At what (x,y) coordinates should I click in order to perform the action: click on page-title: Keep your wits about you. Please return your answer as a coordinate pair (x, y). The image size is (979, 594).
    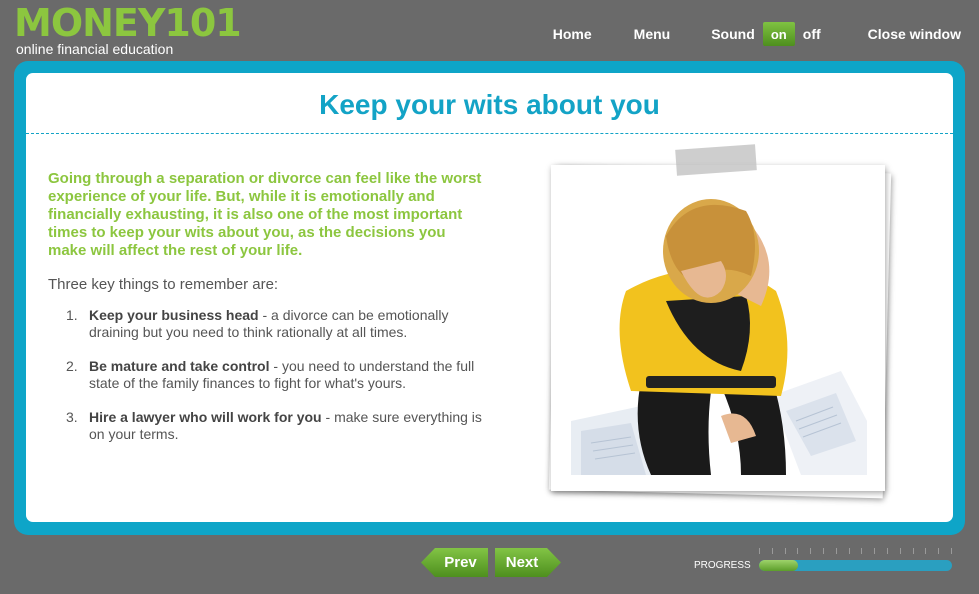
    Looking at the image, I should click on (489, 104).